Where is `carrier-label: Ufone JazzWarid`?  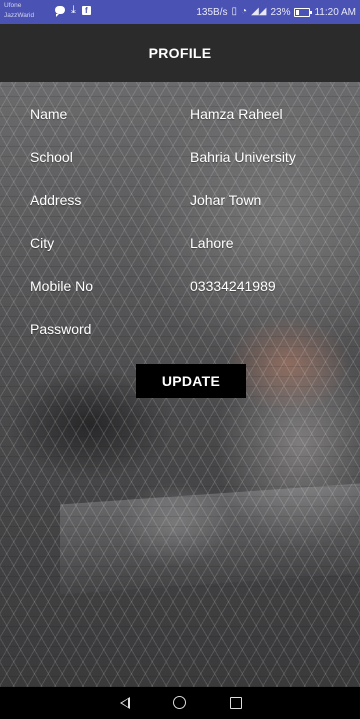 carrier-label: Ufone JazzWarid is located at coordinates (19, 11).